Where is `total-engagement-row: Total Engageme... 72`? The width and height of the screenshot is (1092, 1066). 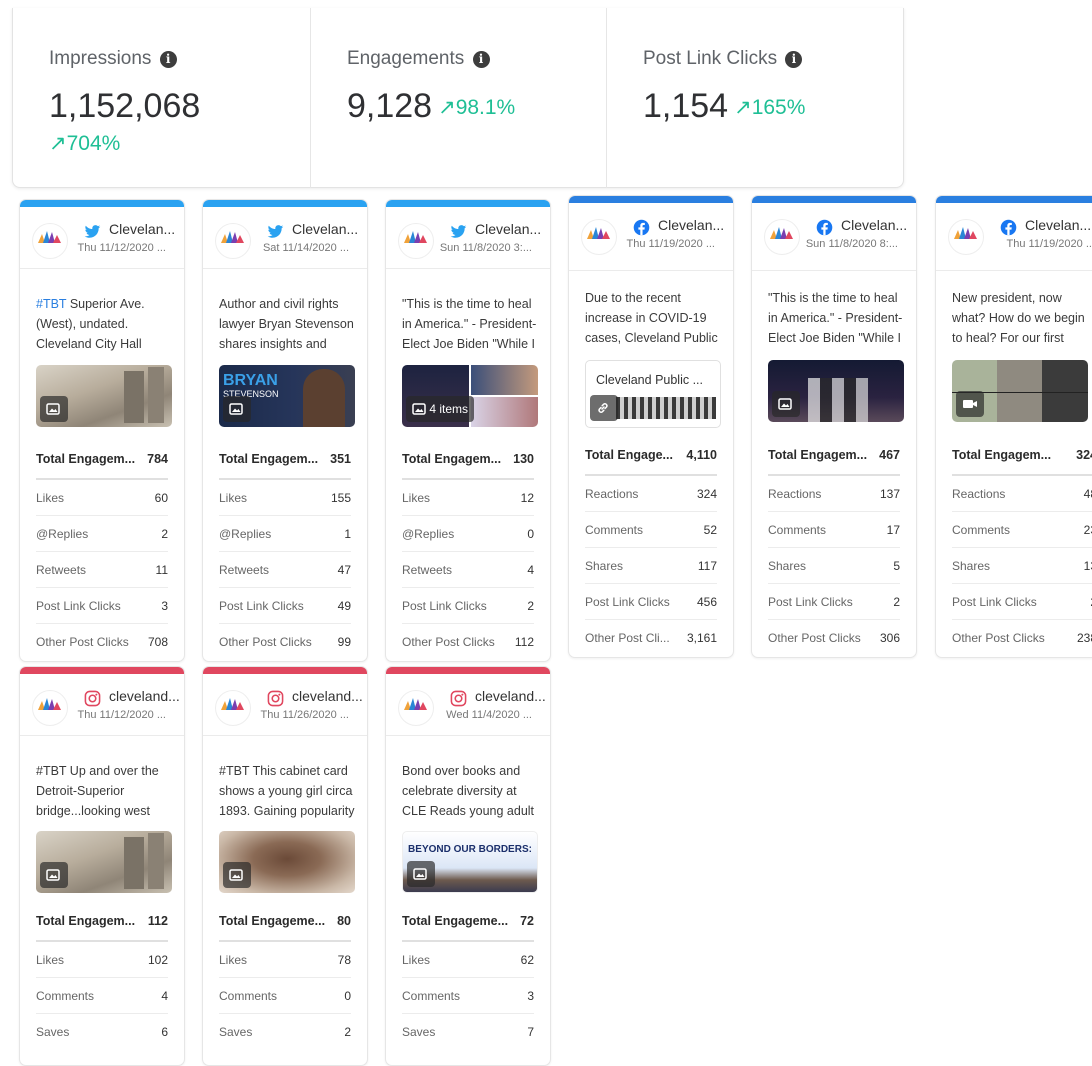
total-engagement-row: Total Engageme... 72 is located at coordinates (468, 922).